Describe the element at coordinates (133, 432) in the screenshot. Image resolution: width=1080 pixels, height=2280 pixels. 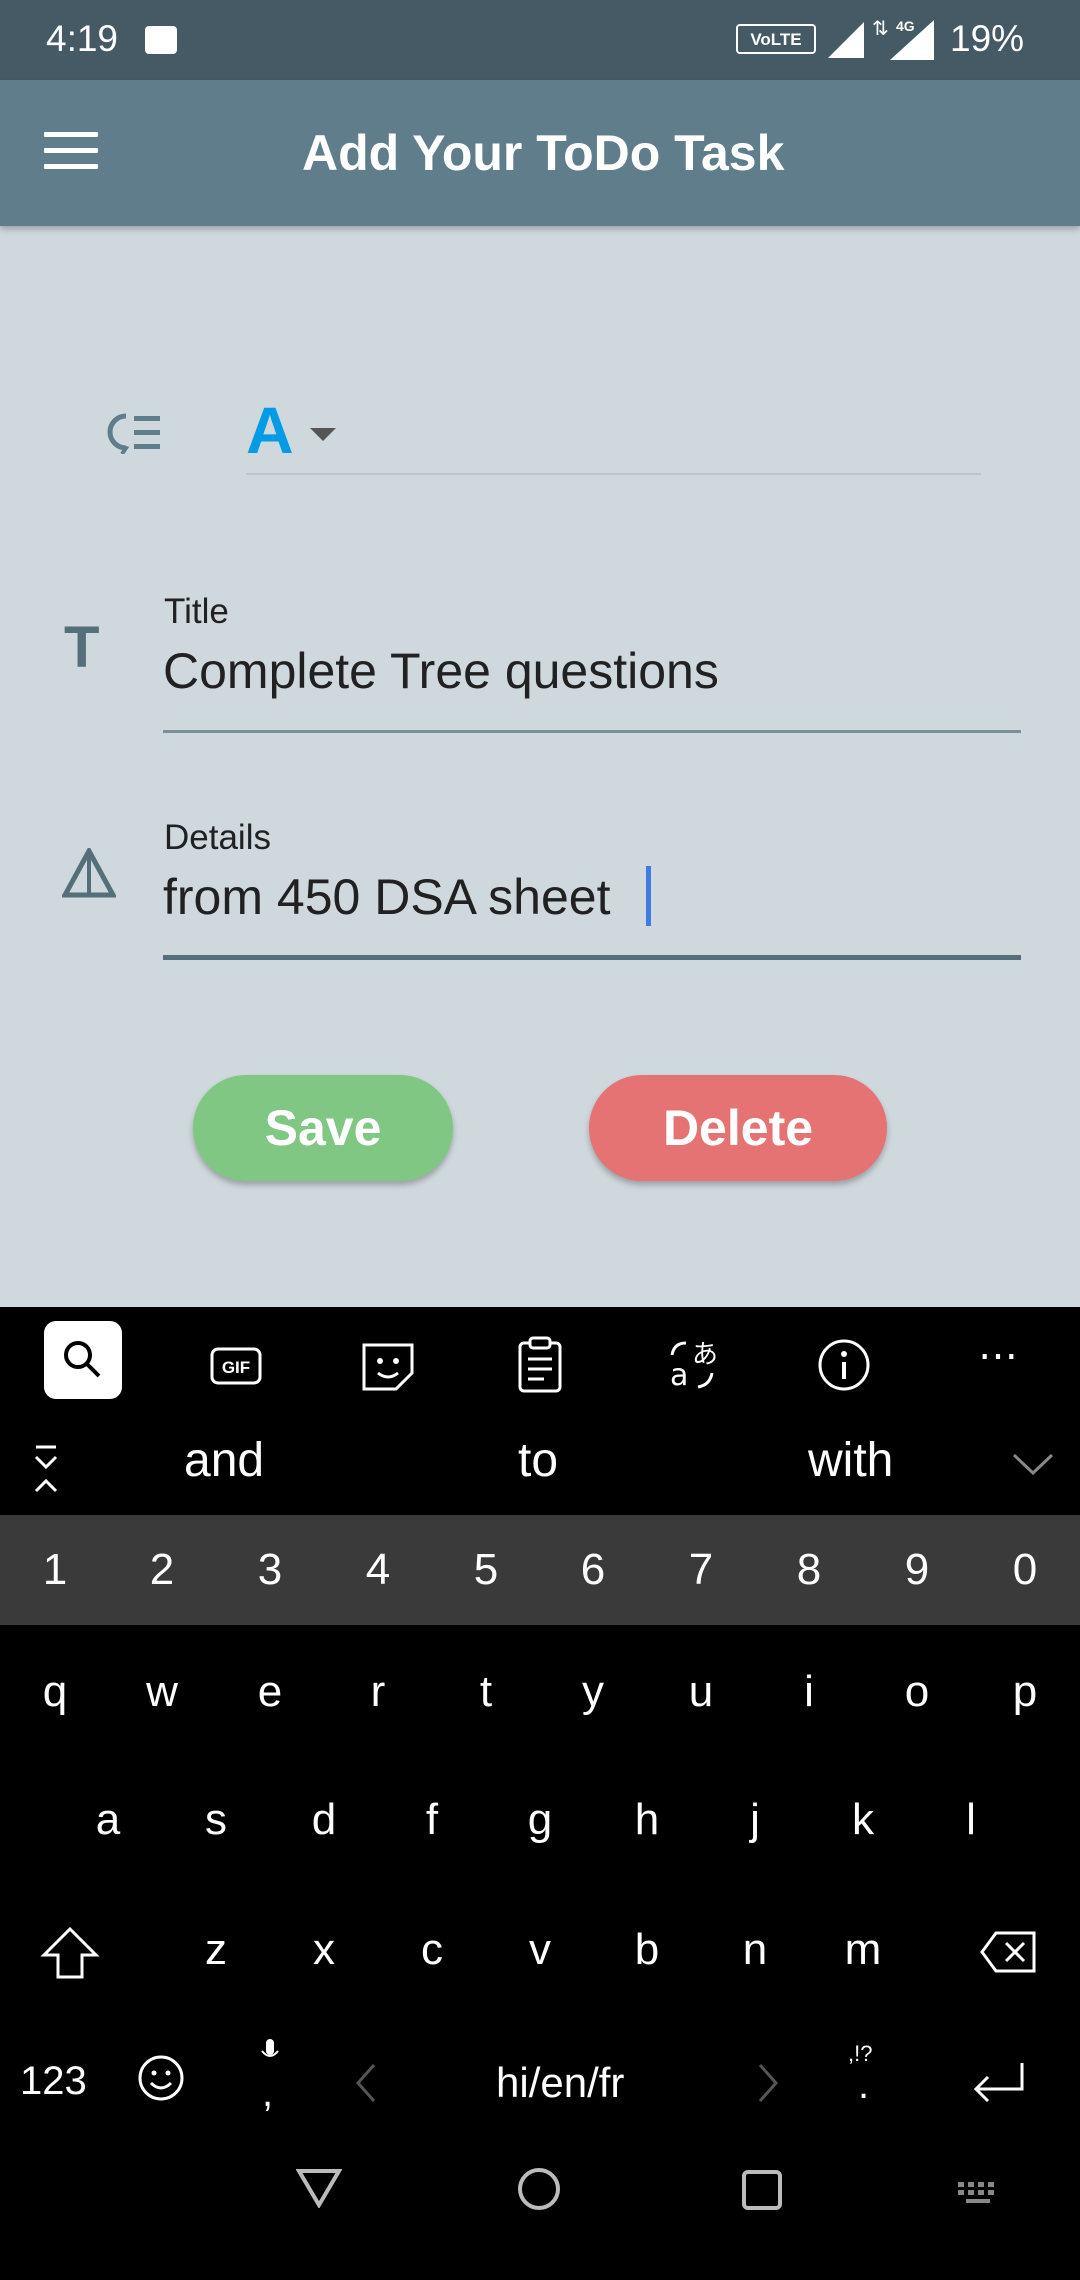
I see `priority-list-icon` at that location.